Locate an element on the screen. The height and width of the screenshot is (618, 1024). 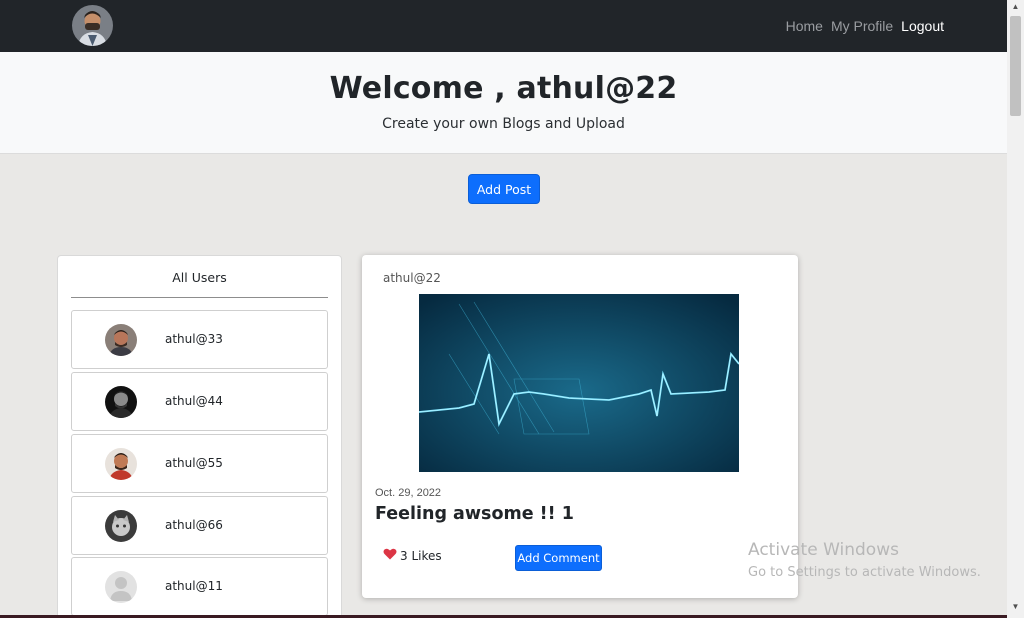
user-item: athul@44 is located at coordinates (199, 401).